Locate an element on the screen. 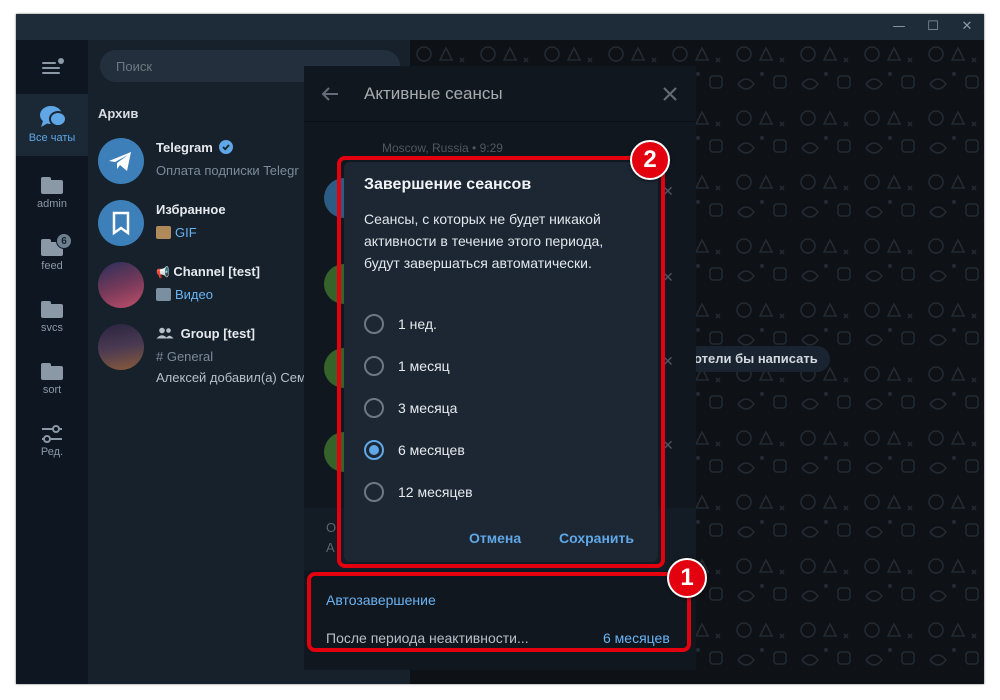 This screenshot has width=1000, height=700. group-avatar is located at coordinates (121, 347).